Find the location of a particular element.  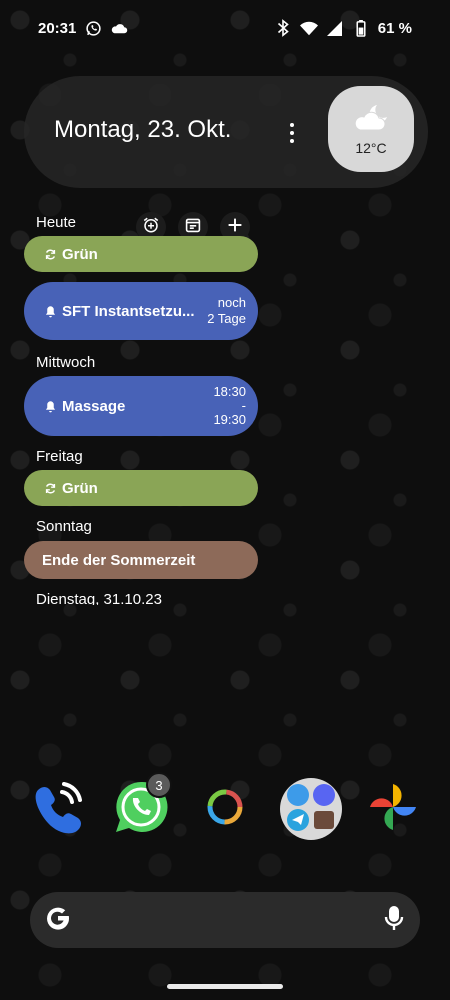

photos-app is located at coordinates (393, 809).